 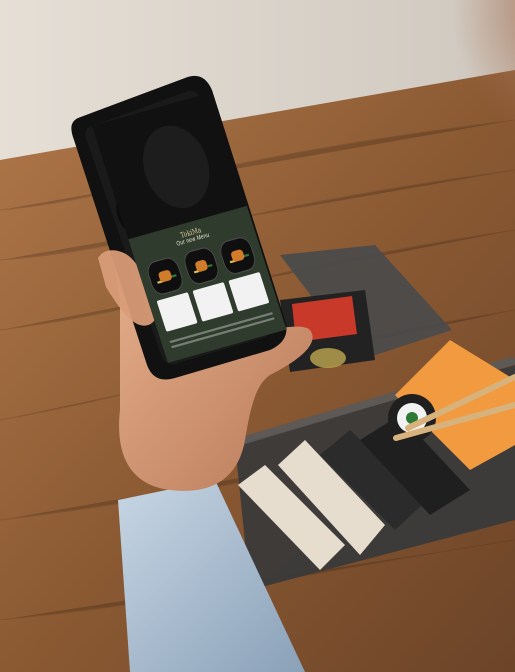 I want to click on wasabi-ginger, so click(x=328, y=358).